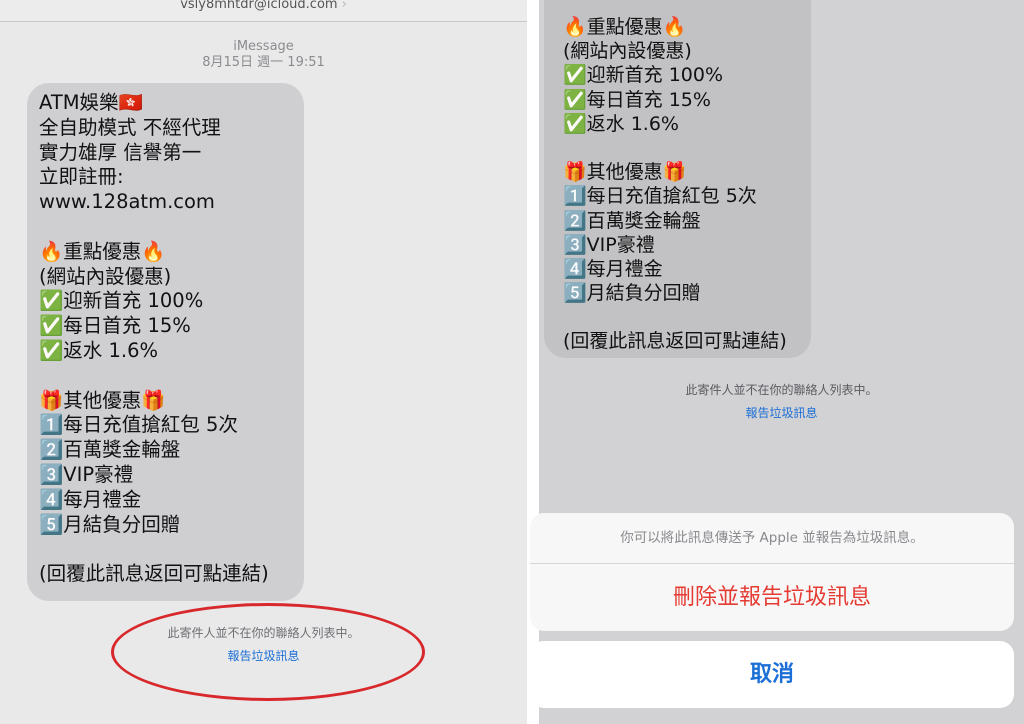  Describe the element at coordinates (263, 62) in the screenshot. I see `message-timestamp: 8月15日 週一 19:51` at that location.